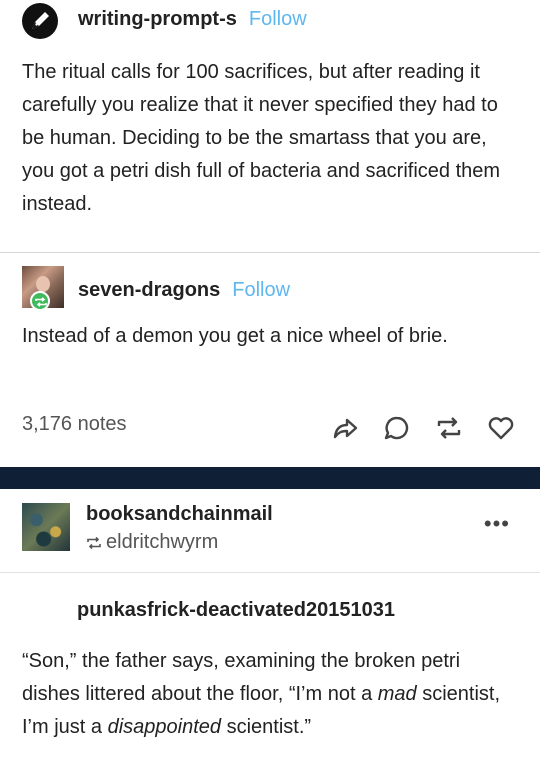  What do you see at coordinates (397, 428) in the screenshot?
I see `reply-icon` at bounding box center [397, 428].